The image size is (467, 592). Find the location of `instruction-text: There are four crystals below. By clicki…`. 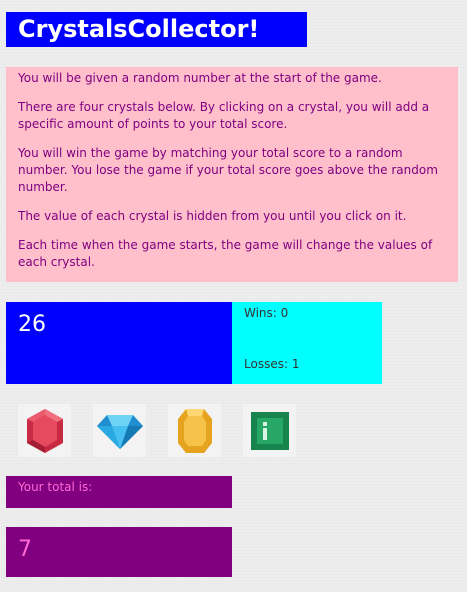

instruction-text: There are four crystals below. By clicki… is located at coordinates (224, 115).